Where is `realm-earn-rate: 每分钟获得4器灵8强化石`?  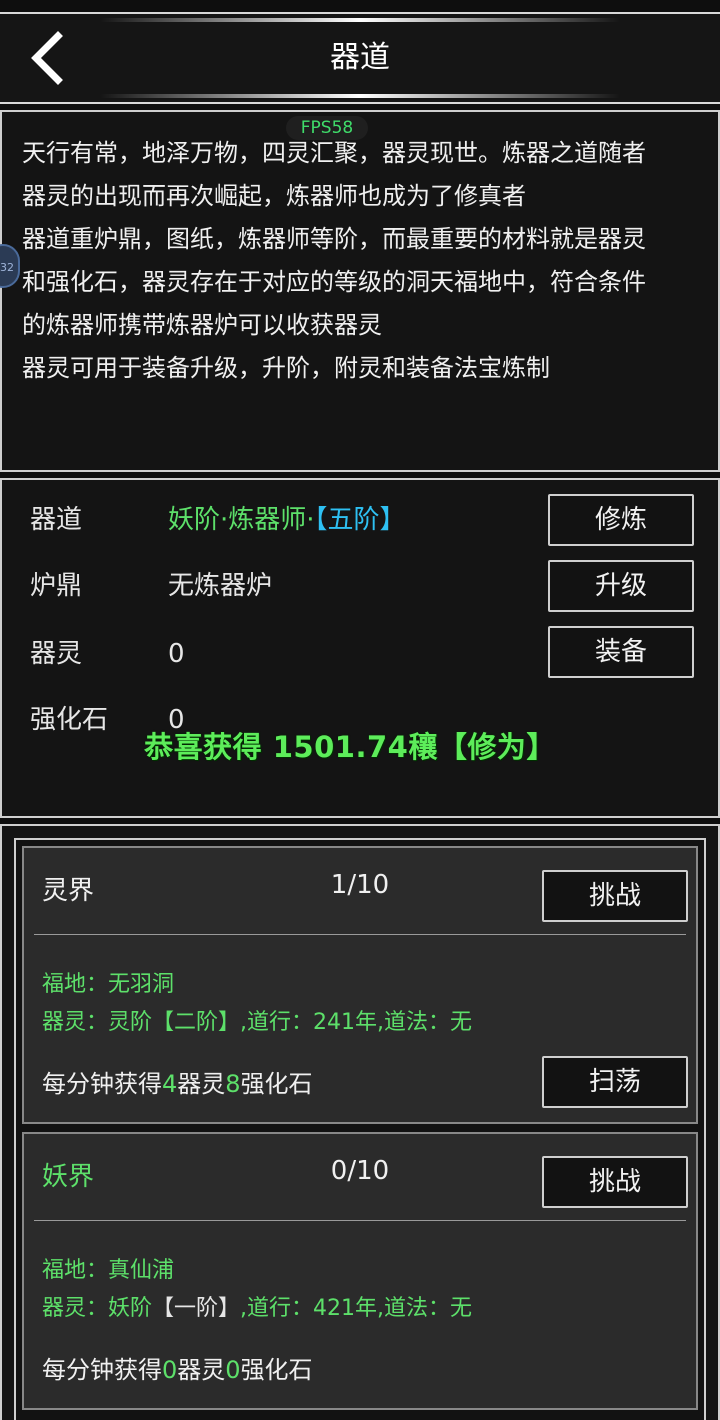
realm-earn-rate: 每分钟获得4器灵8强化石 is located at coordinates (177, 1081).